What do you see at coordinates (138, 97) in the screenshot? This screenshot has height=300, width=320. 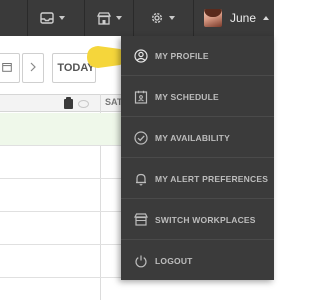 I see `schedule-icon` at bounding box center [138, 97].